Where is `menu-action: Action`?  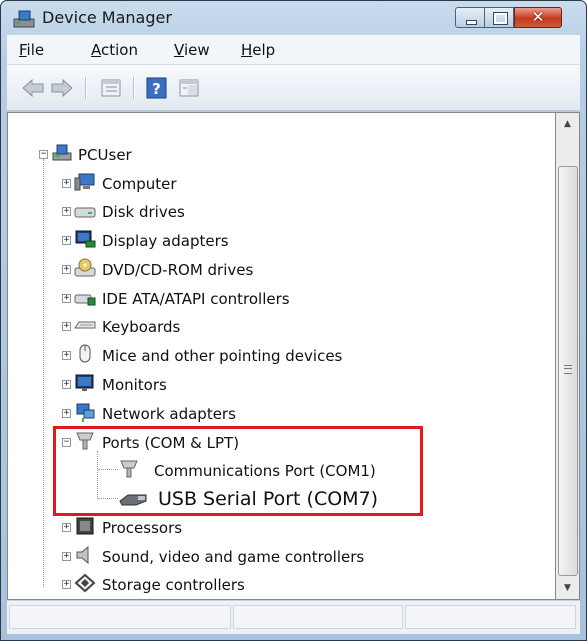
menu-action: Action is located at coordinates (114, 50).